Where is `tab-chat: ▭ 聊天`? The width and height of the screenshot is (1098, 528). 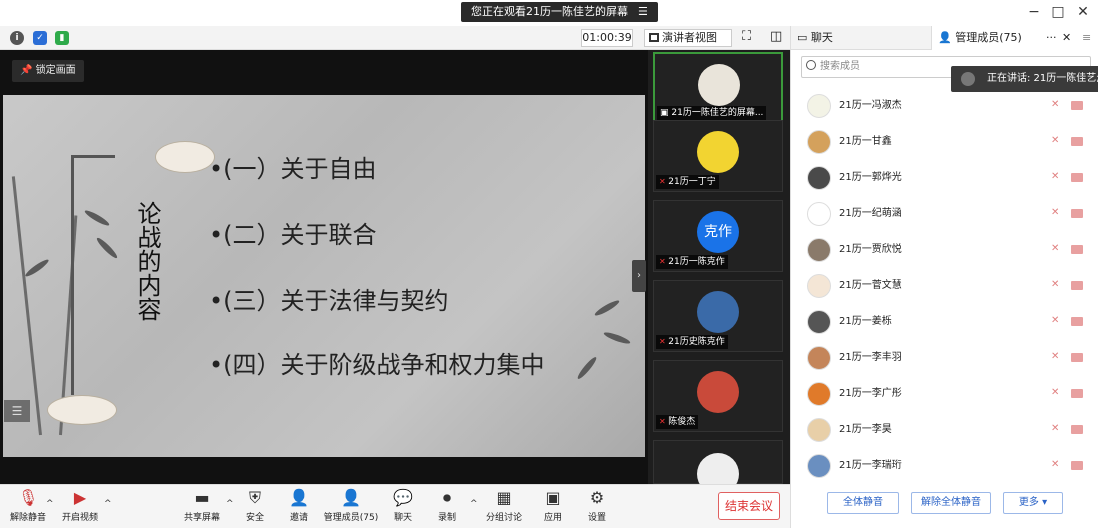 tab-chat: ▭ 聊天 is located at coordinates (861, 38).